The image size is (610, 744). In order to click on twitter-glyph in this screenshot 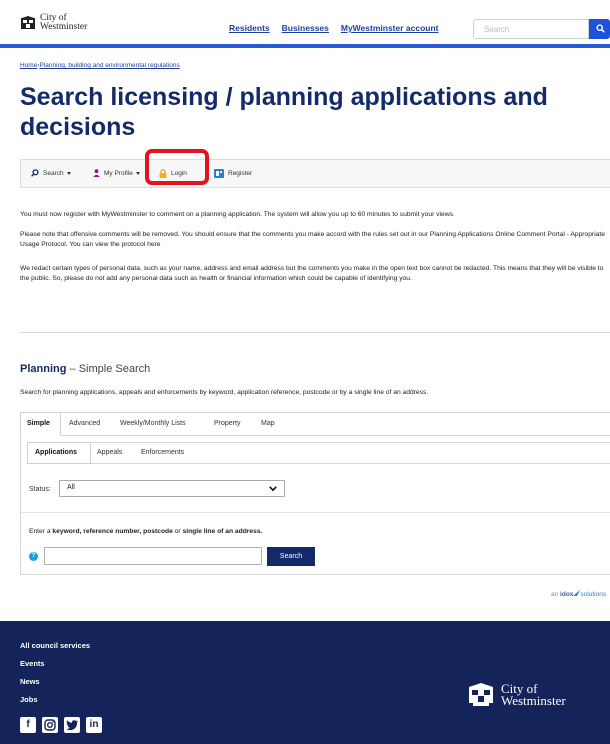, I will do `click(72, 725)`.